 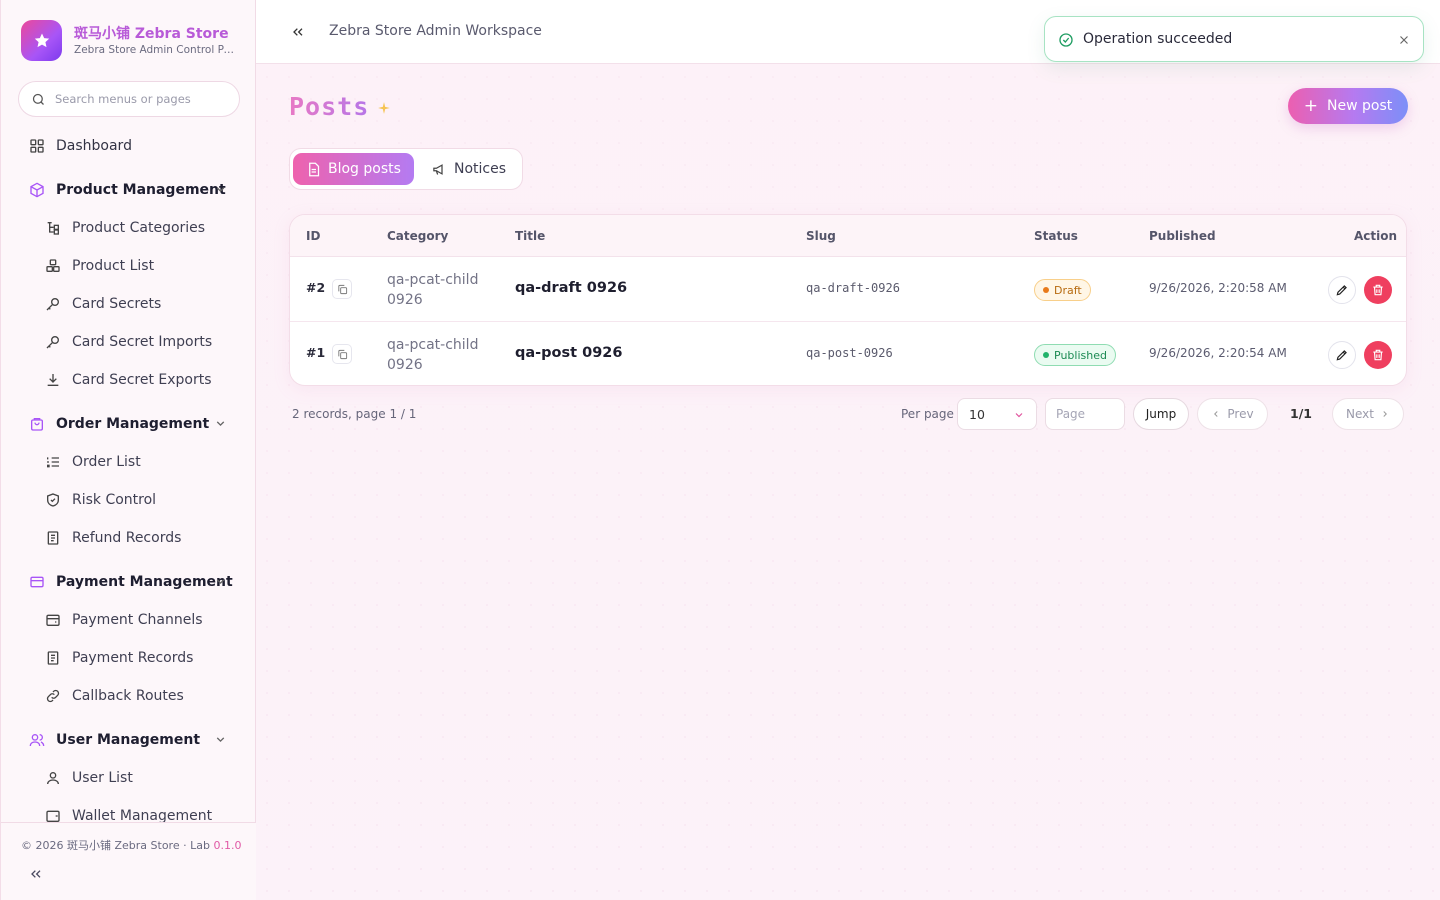 I want to click on sidebar-item-callback-routes: Callback Routes, so click(x=142, y=696).